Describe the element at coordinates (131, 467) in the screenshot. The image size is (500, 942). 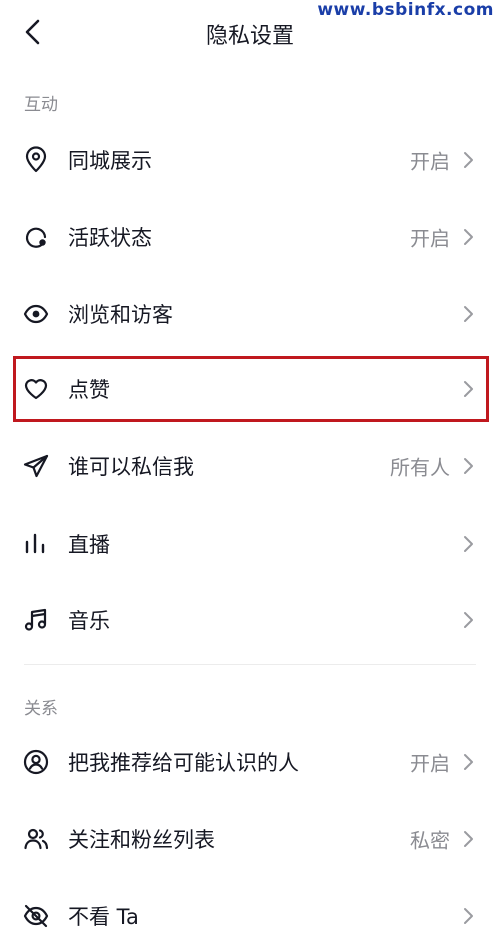
I see `setting-label: 谁可以私信我` at that location.